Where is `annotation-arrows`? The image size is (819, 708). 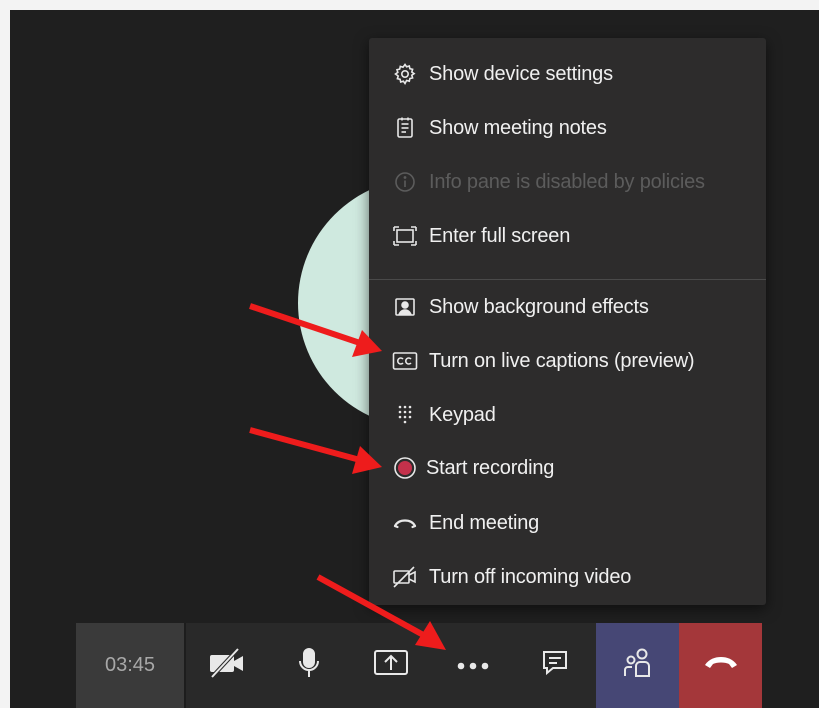
annotation-arrows is located at coordinates (347, 476).